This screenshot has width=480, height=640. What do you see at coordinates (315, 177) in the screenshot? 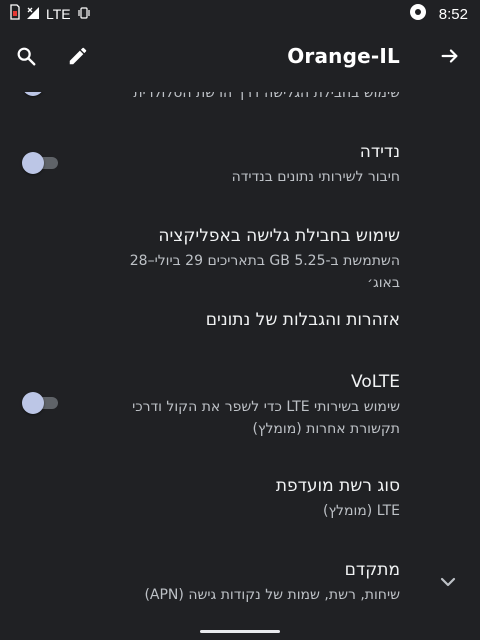
I see `roaming-summary: חיבור לשירותי נתונים בנדידה` at bounding box center [315, 177].